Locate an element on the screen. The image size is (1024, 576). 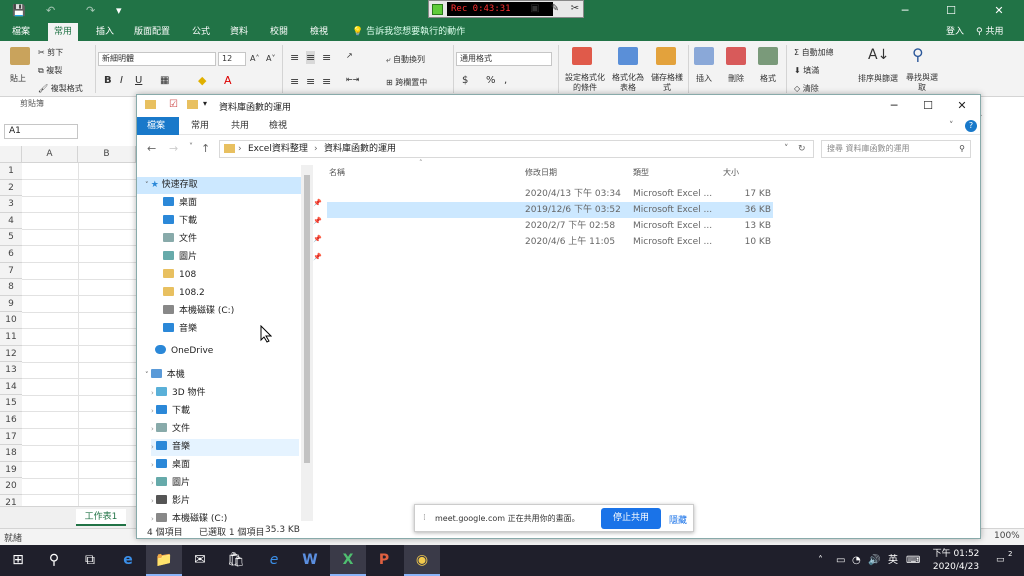
nav-quick-item: 文件 📌 is located at coordinates (242, 239).